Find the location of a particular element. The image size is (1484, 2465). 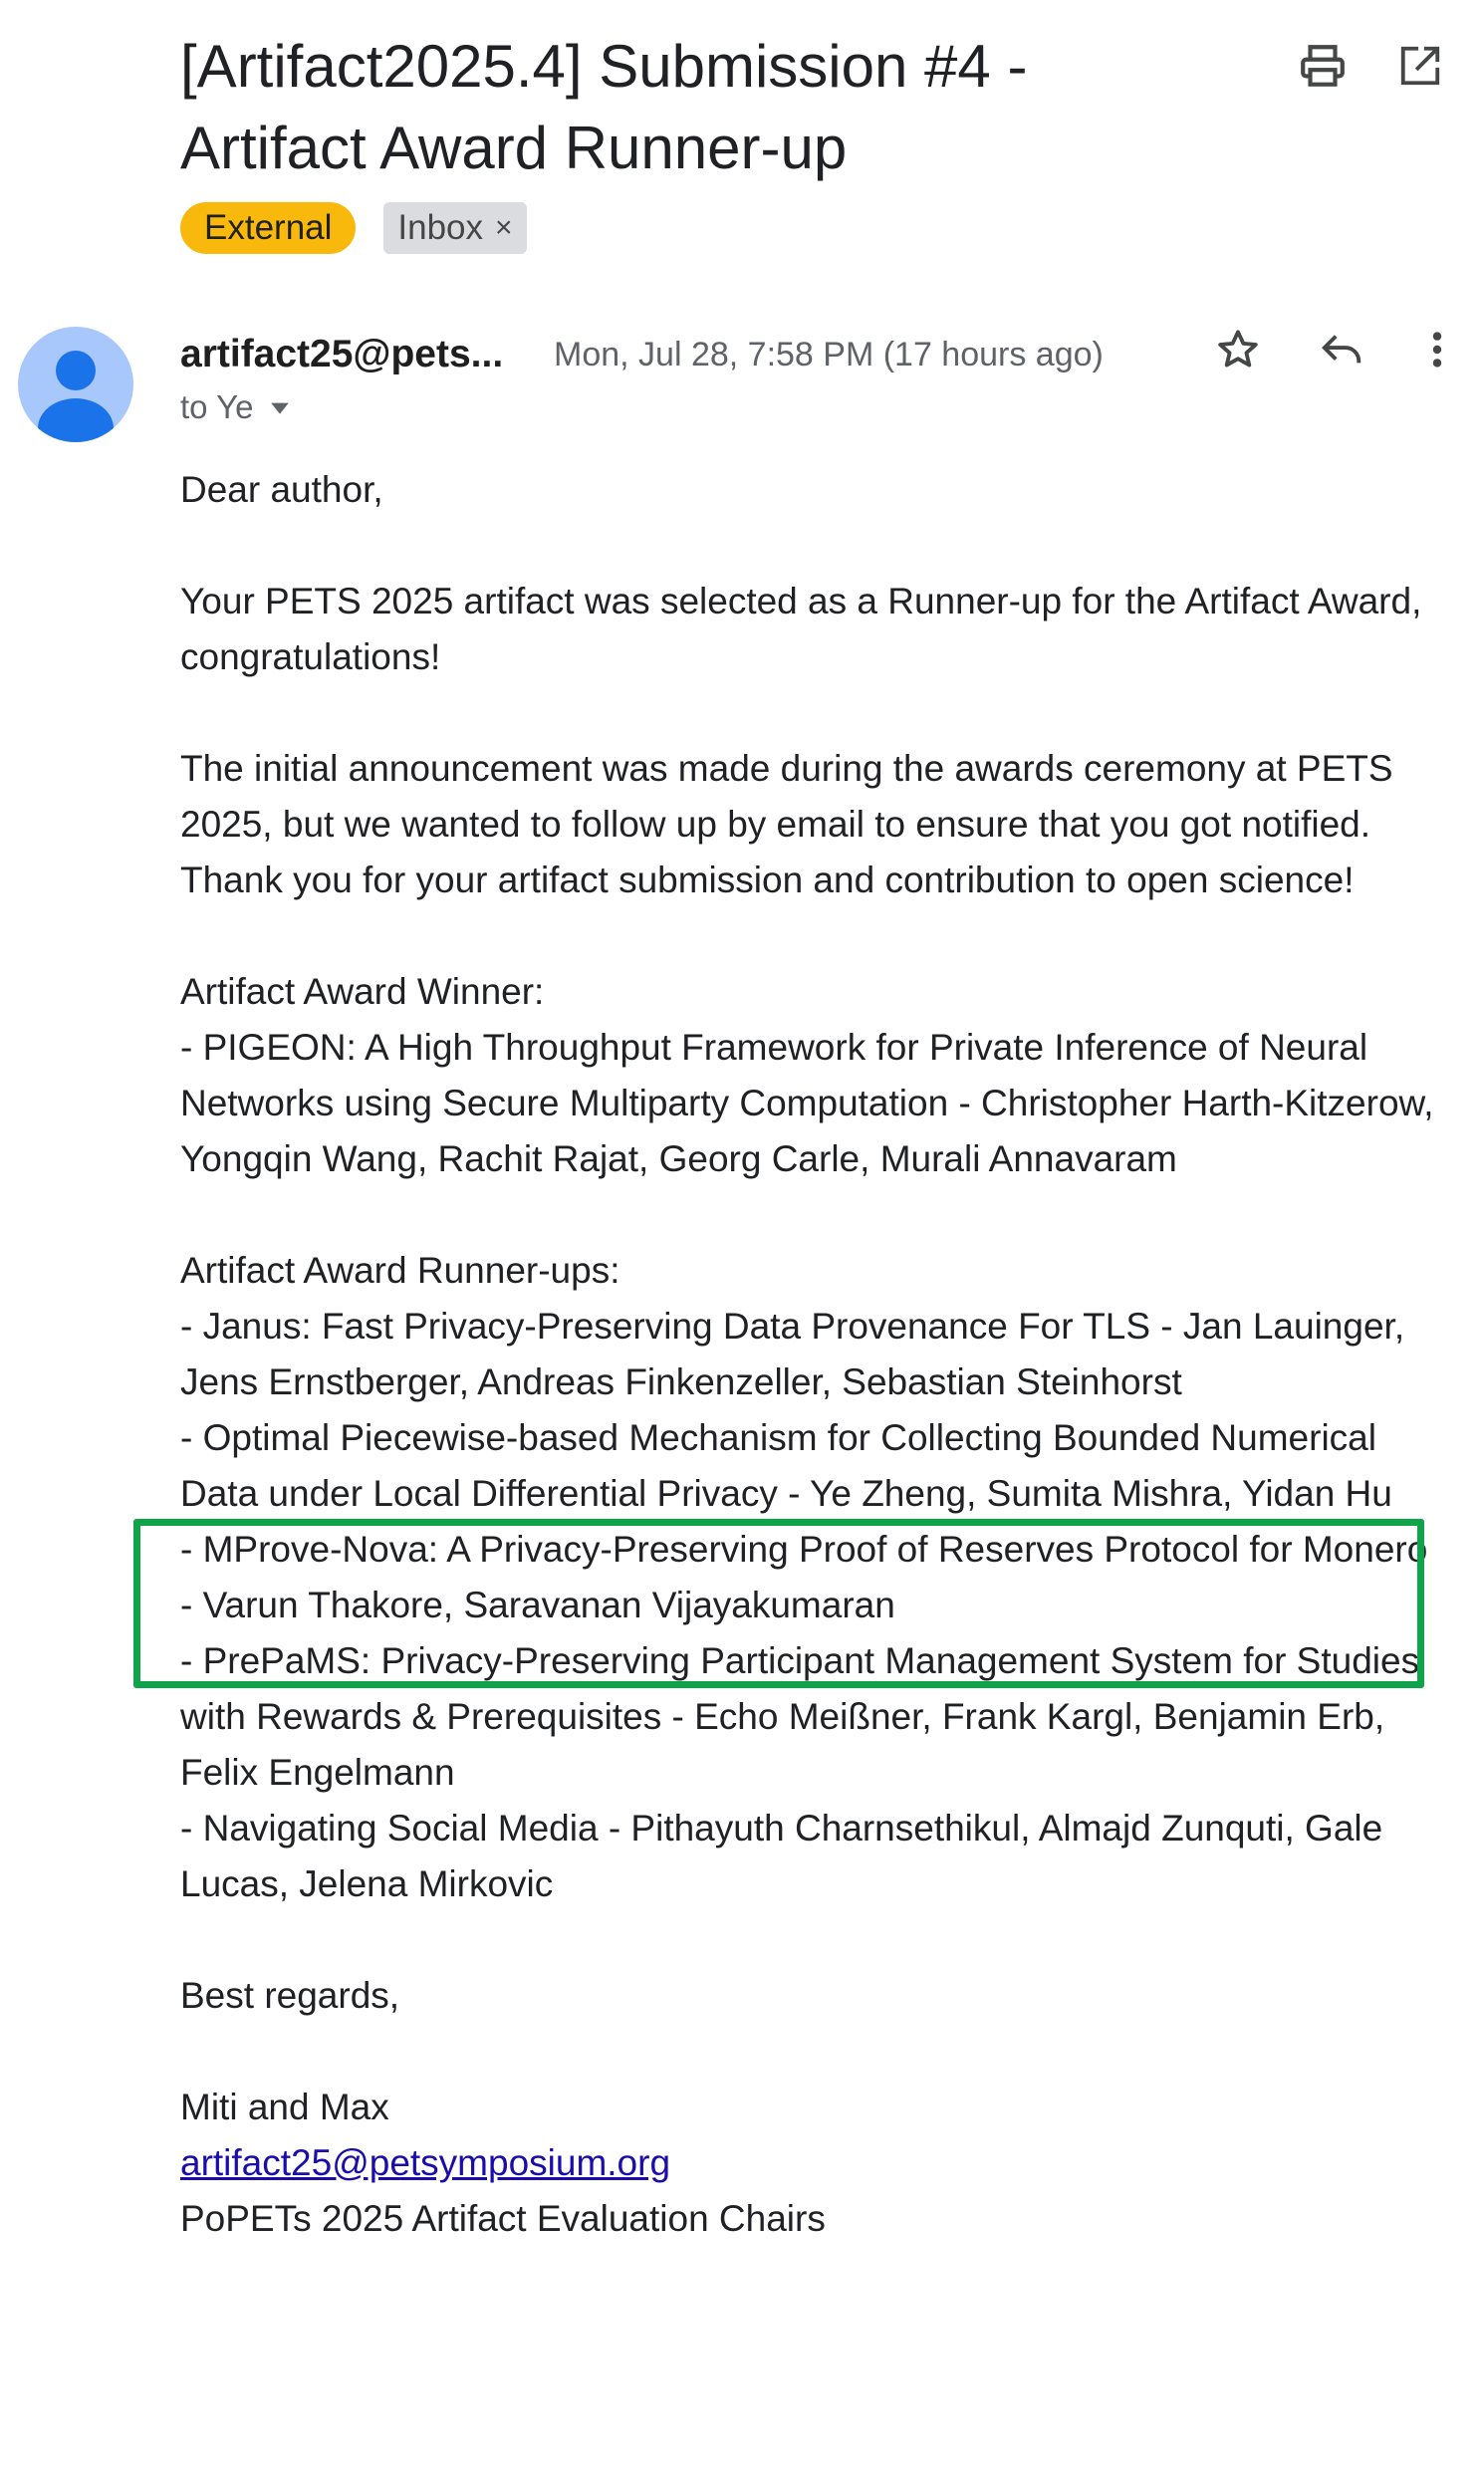

avatar-person-icon is located at coordinates (76, 396).